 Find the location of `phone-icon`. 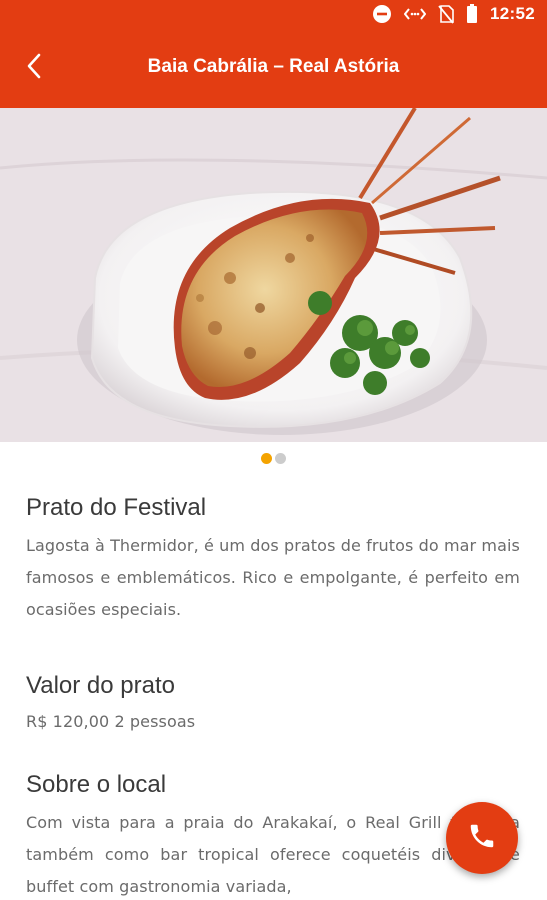

phone-icon is located at coordinates (482, 838).